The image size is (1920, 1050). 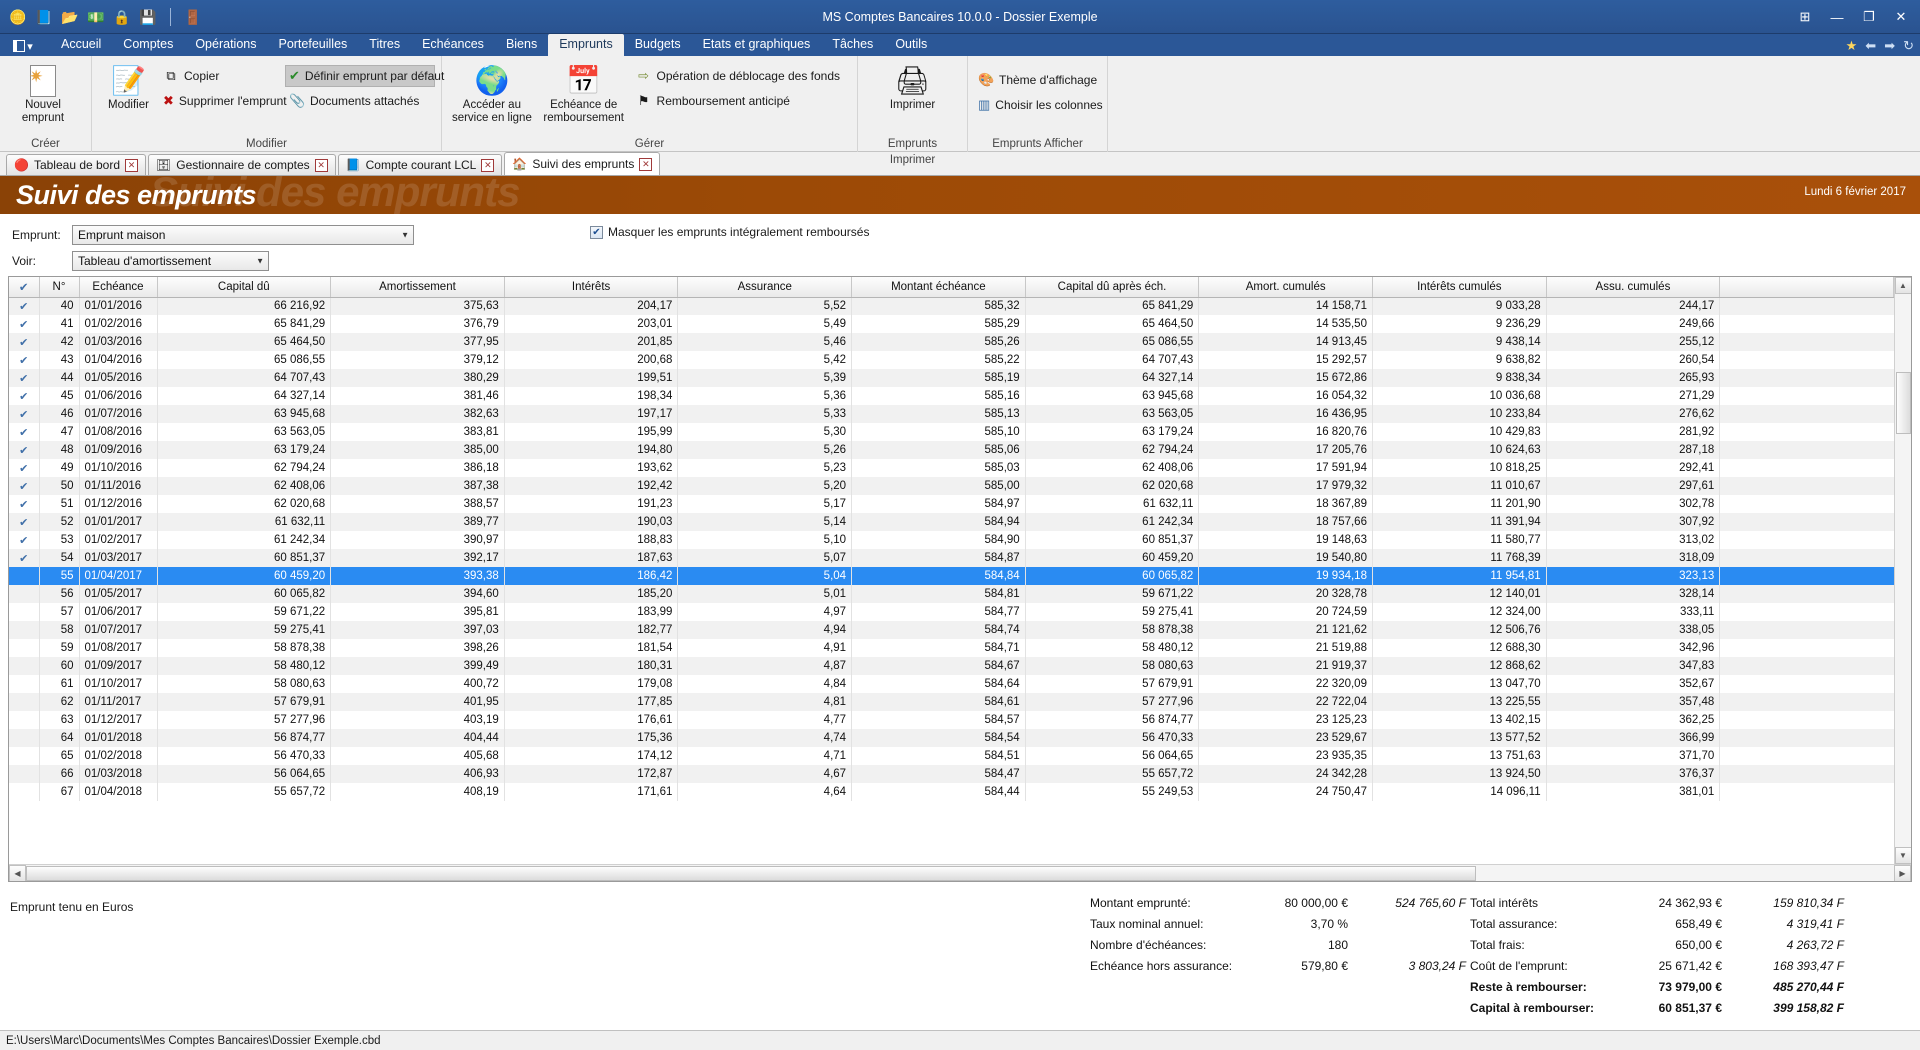 What do you see at coordinates (911, 45) in the screenshot?
I see `ribbon-tab-outils: Outils` at bounding box center [911, 45].